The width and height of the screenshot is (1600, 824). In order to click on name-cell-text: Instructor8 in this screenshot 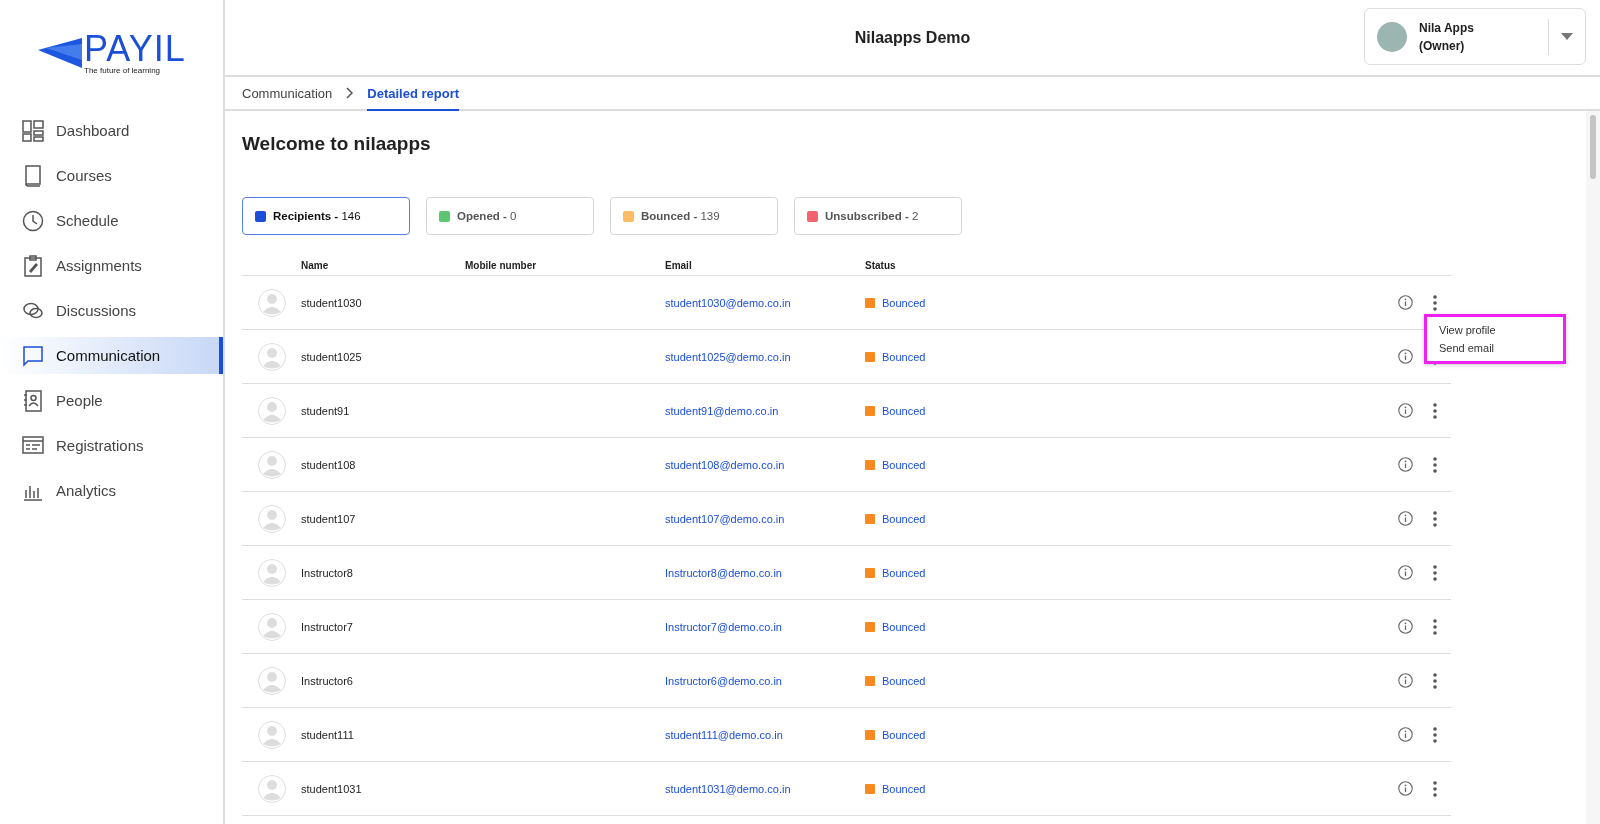, I will do `click(327, 572)`.